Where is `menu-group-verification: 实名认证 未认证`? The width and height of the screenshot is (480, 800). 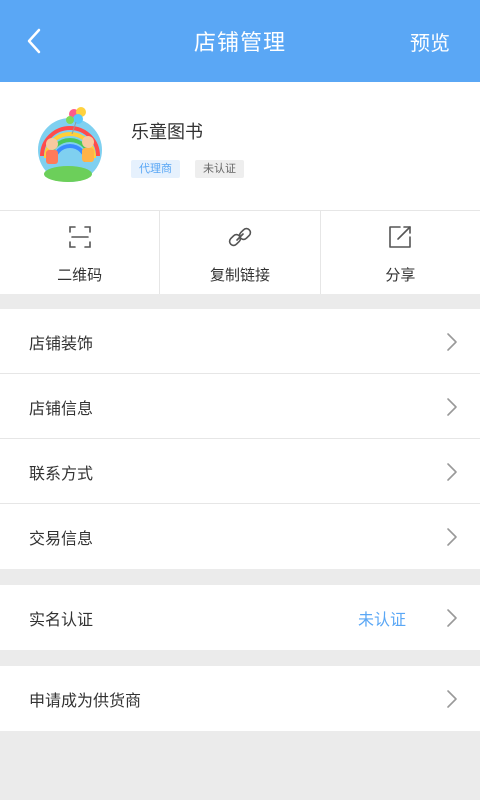
menu-group-verification: 实名认证 未认证 is located at coordinates (240, 617).